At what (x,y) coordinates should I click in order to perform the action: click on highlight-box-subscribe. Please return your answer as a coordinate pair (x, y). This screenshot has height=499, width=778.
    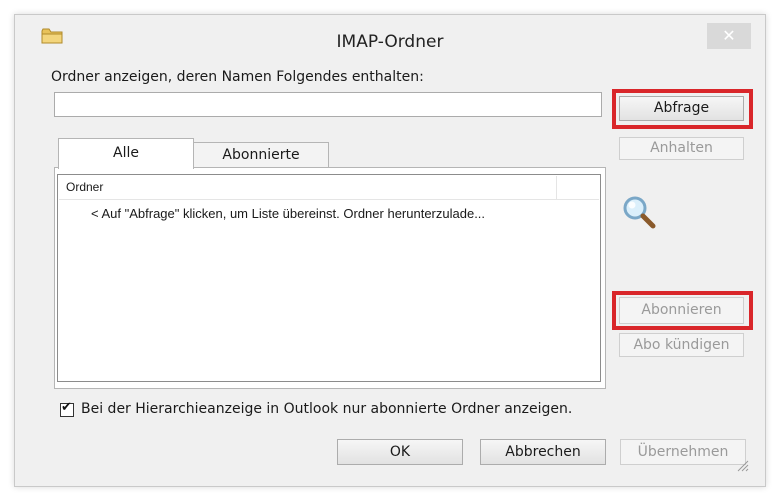
    Looking at the image, I should click on (682, 310).